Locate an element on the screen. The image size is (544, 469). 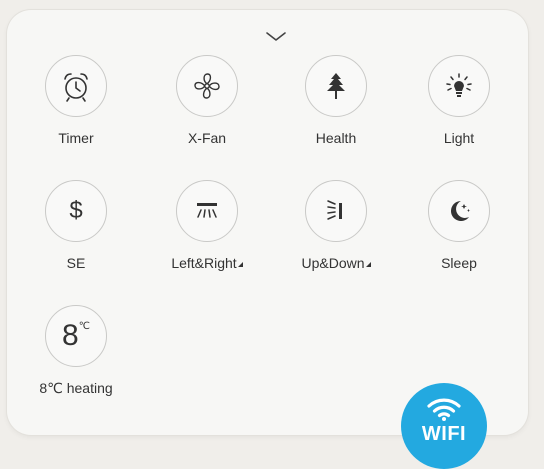
wifi-badge-text: WIFI is located at coordinates (444, 434).